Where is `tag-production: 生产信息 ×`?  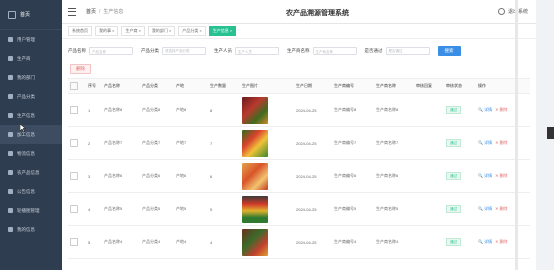 tag-production: 生产信息 × is located at coordinates (222, 31).